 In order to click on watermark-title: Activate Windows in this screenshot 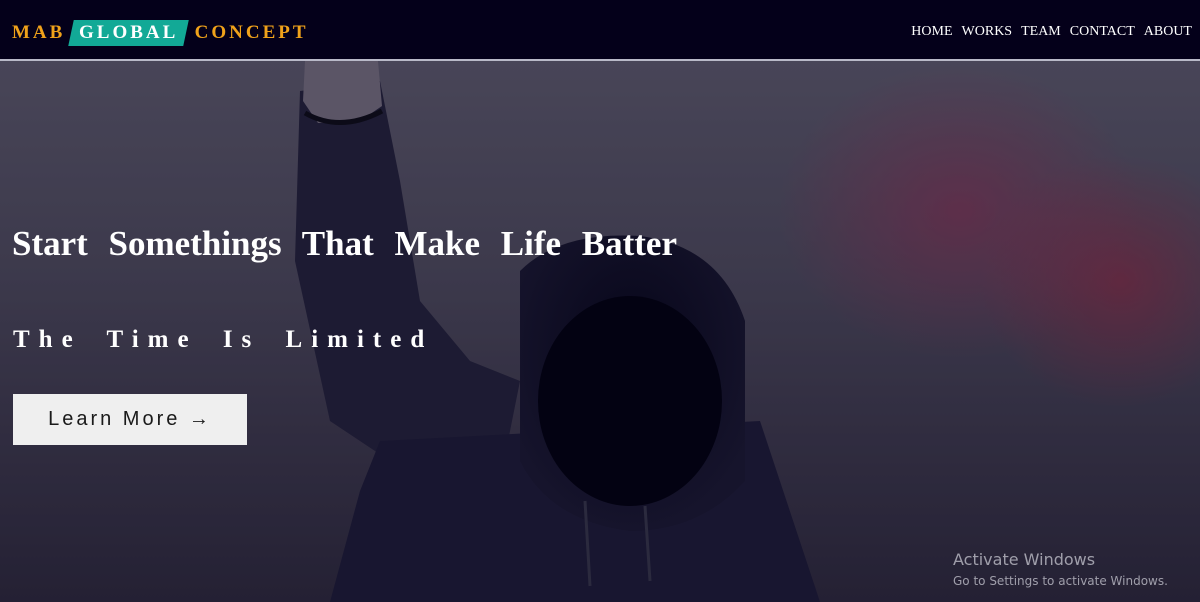, I will do `click(1024, 559)`.